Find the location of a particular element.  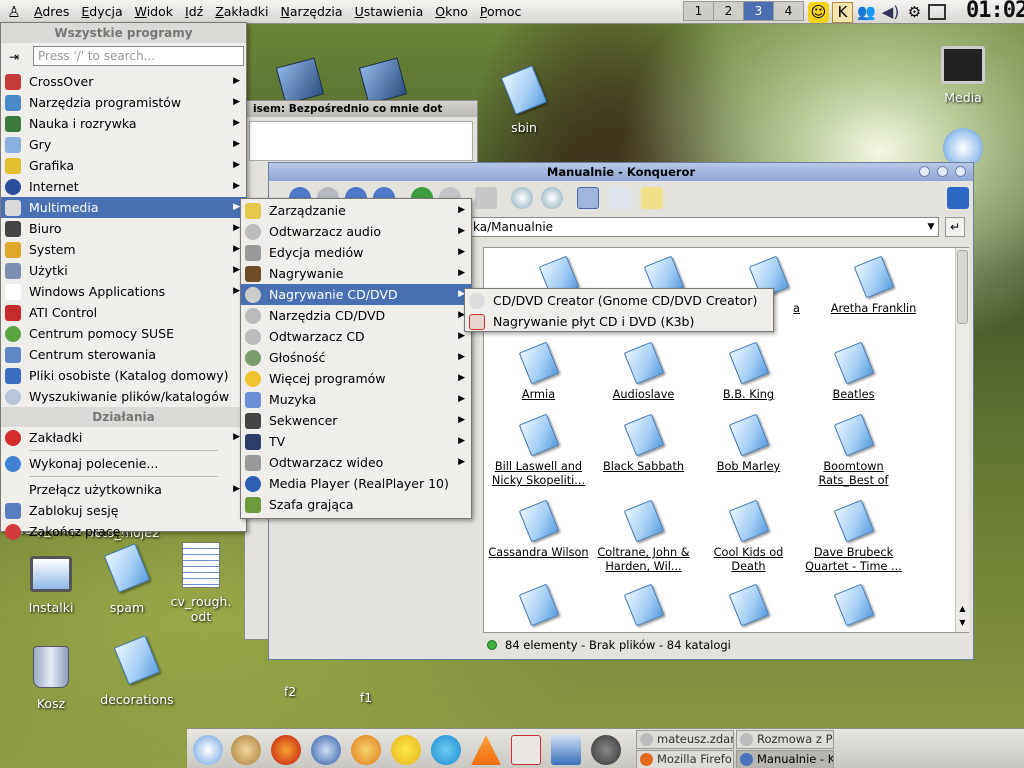

folder-item: Boomtown Rats_Best of is located at coordinates (853, 450).